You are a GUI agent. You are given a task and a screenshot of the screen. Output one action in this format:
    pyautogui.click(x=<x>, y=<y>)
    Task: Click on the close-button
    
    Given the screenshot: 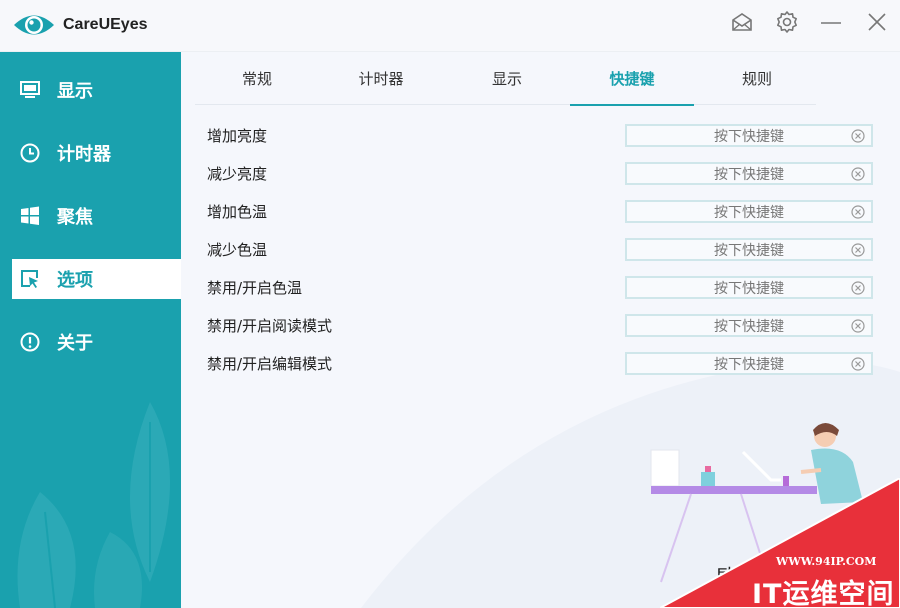 What is the action you would take?
    pyautogui.click(x=877, y=22)
    